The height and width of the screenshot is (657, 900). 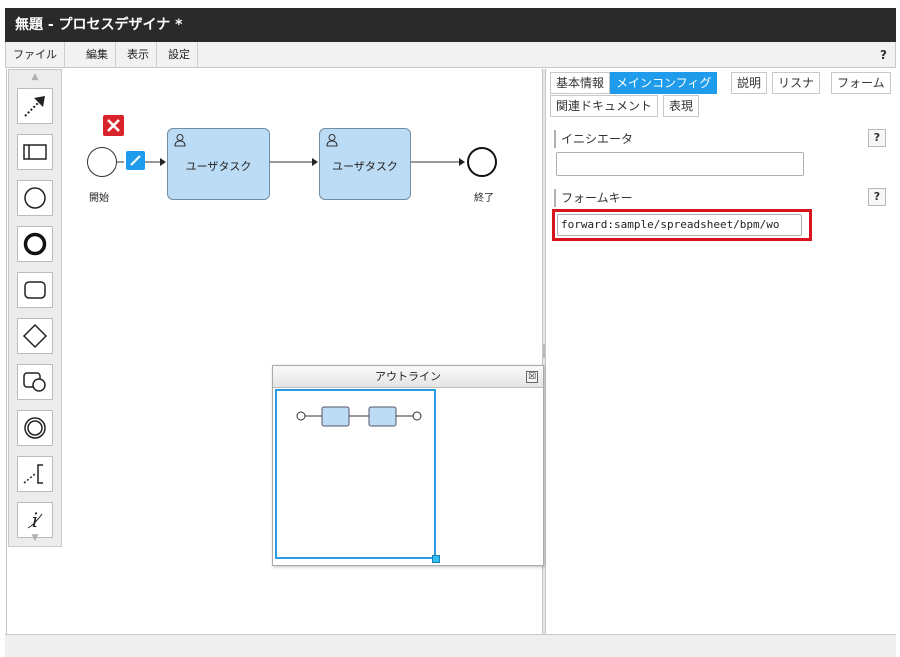 What do you see at coordinates (593, 139) in the screenshot?
I see `initiator-label: イニシエータ` at bounding box center [593, 139].